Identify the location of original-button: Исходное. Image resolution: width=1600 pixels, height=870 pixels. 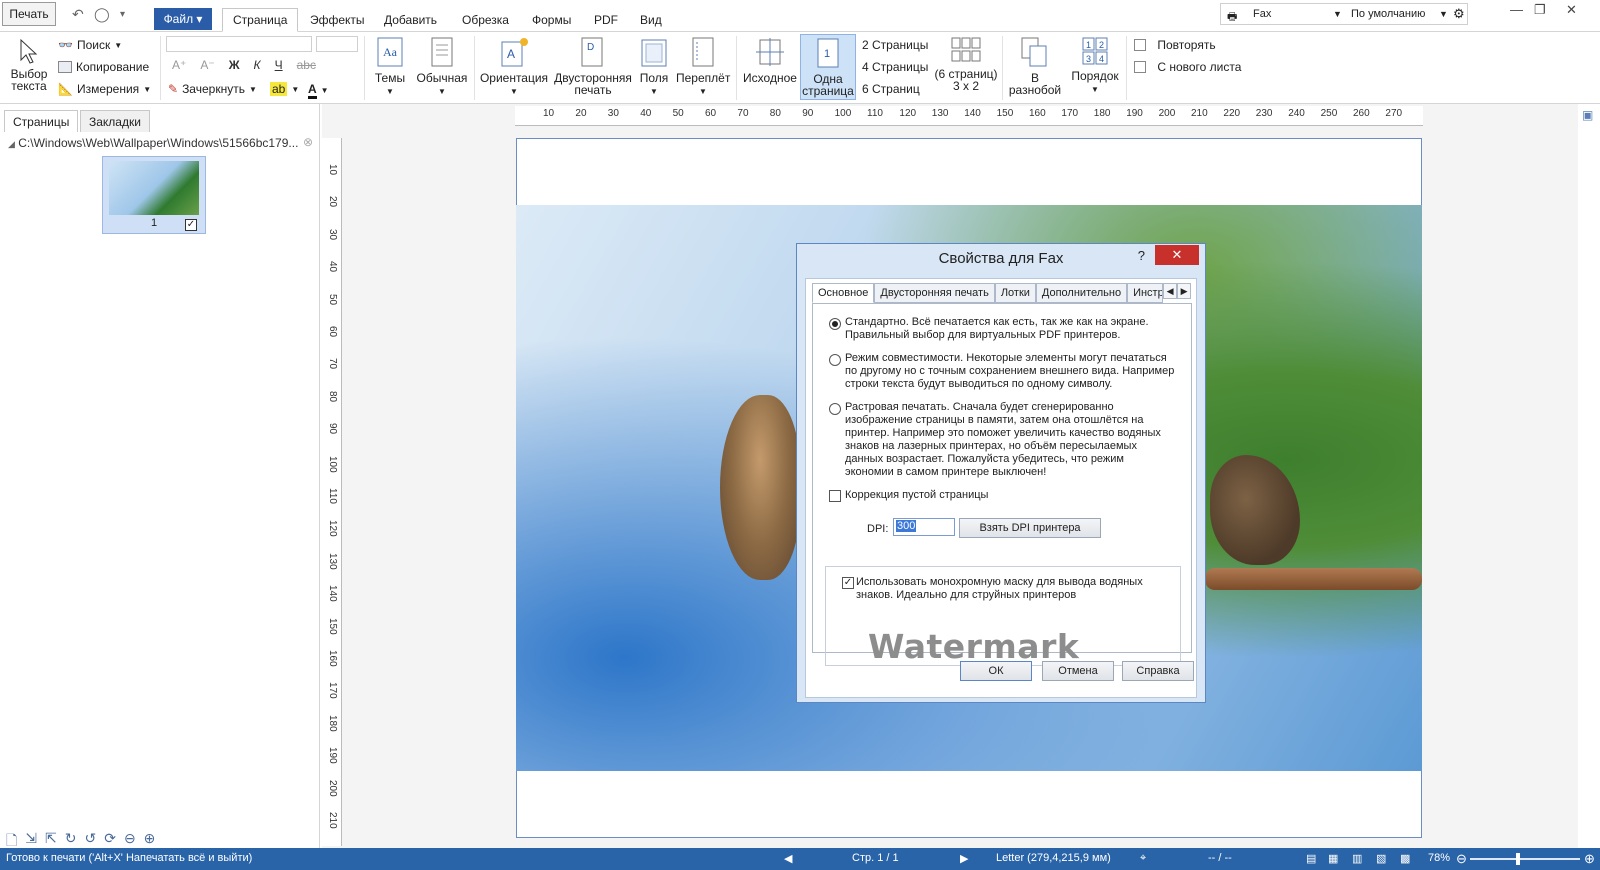
(770, 60).